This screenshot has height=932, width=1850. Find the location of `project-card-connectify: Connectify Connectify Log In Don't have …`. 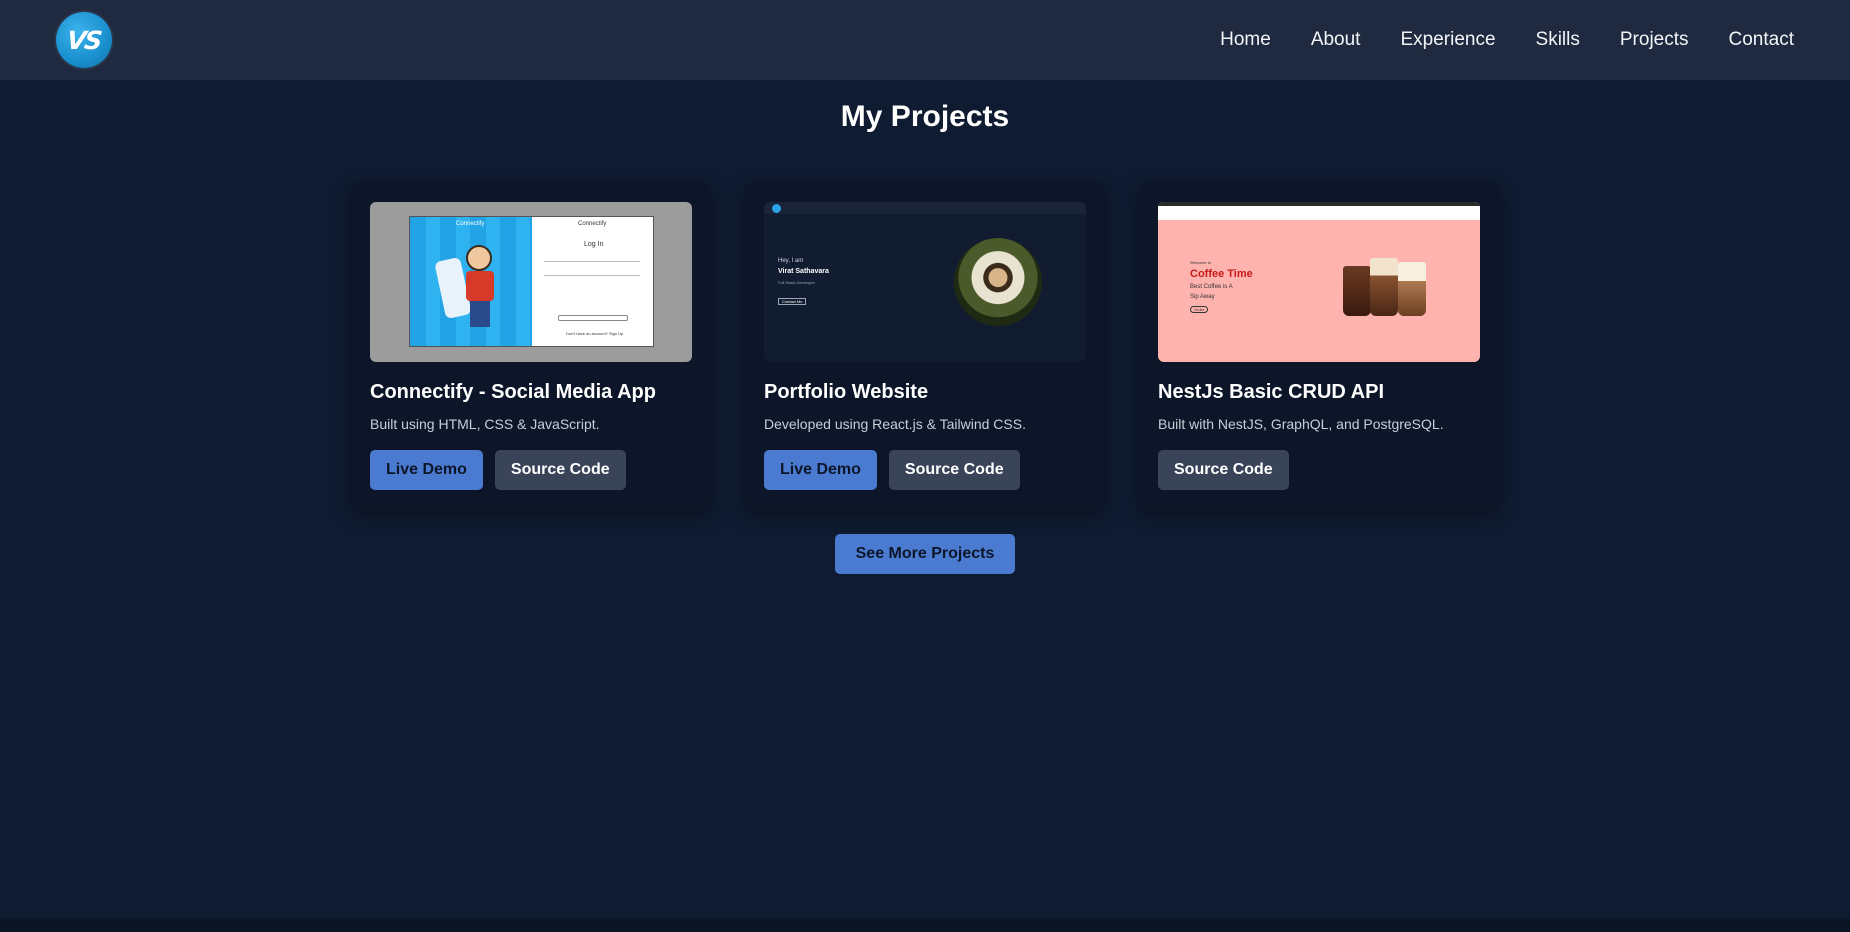

project-card-connectify: Connectify Connectify Log In Don't have … is located at coordinates (531, 345).